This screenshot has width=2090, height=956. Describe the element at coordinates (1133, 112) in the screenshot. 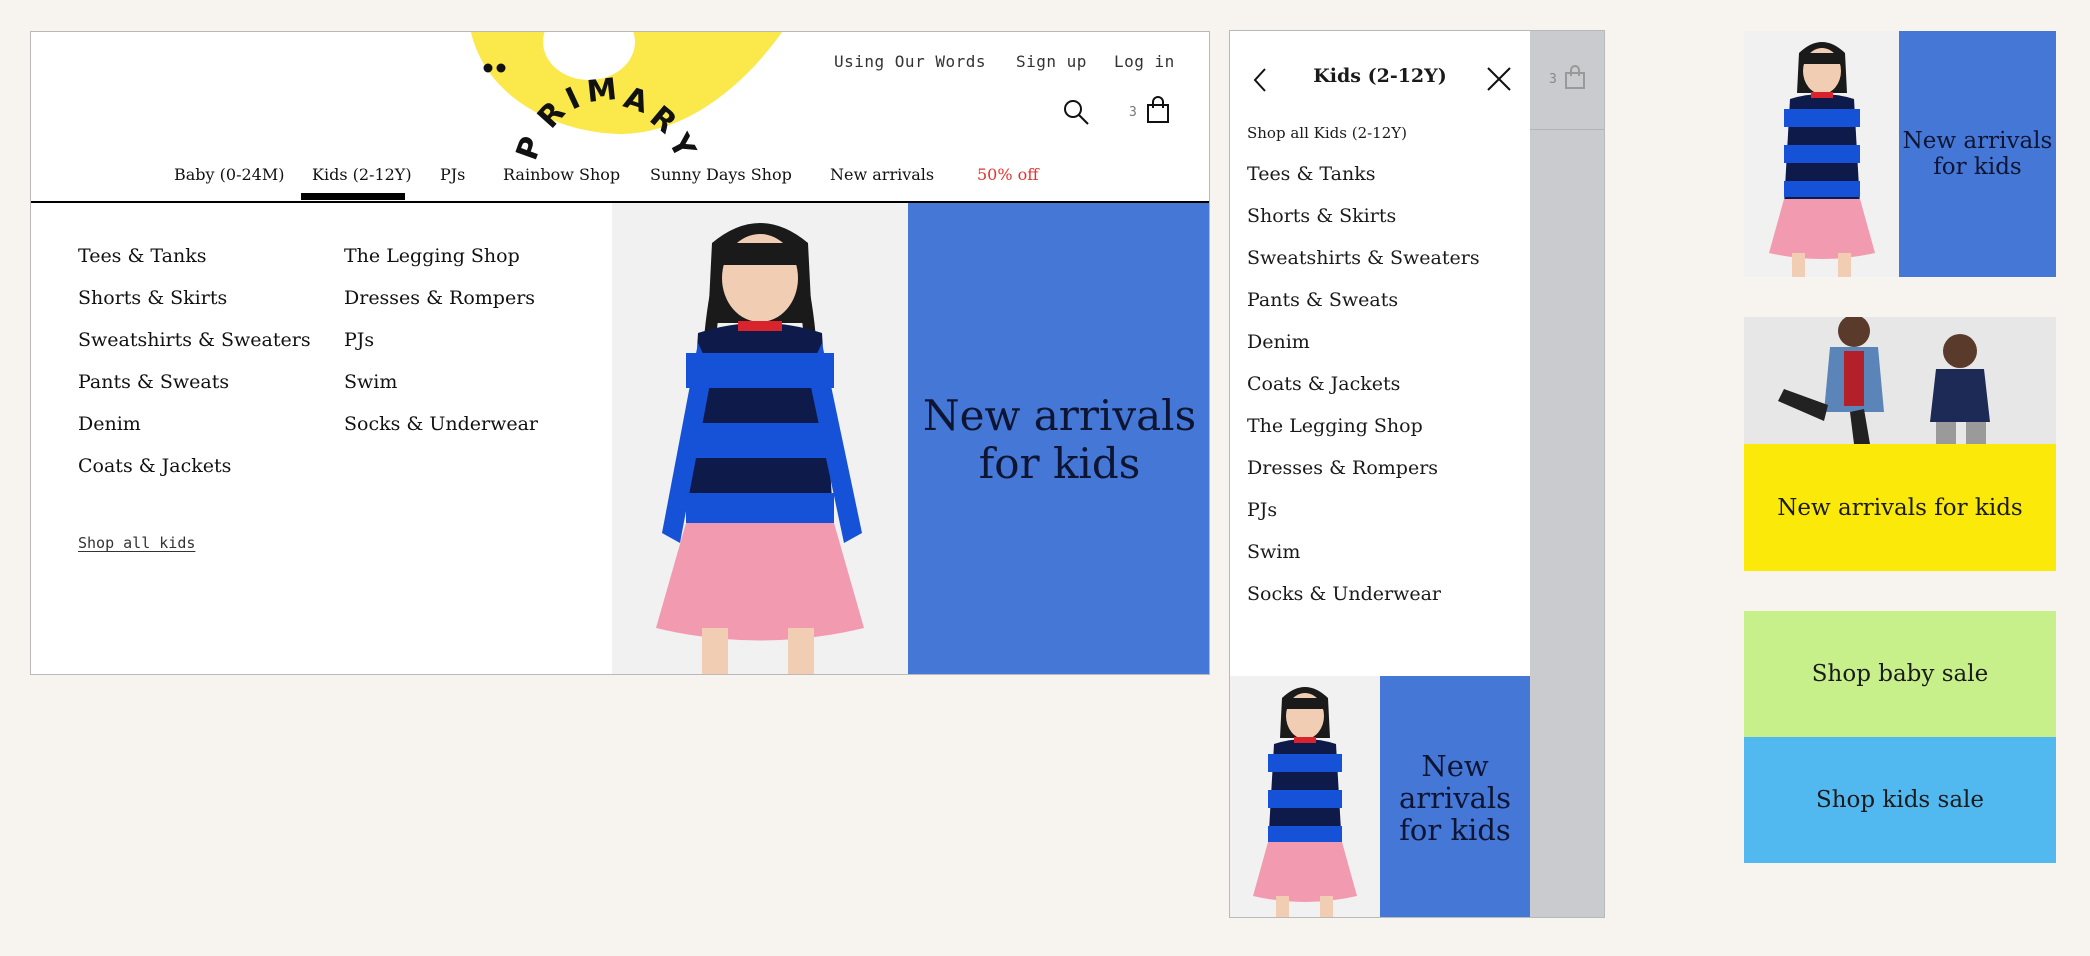

I see `cart-count: 3` at that location.